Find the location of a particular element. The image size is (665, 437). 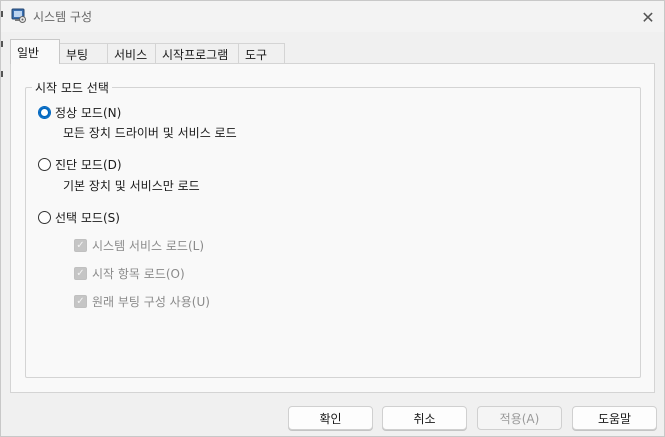

tab-tools: 도구 is located at coordinates (261, 53).